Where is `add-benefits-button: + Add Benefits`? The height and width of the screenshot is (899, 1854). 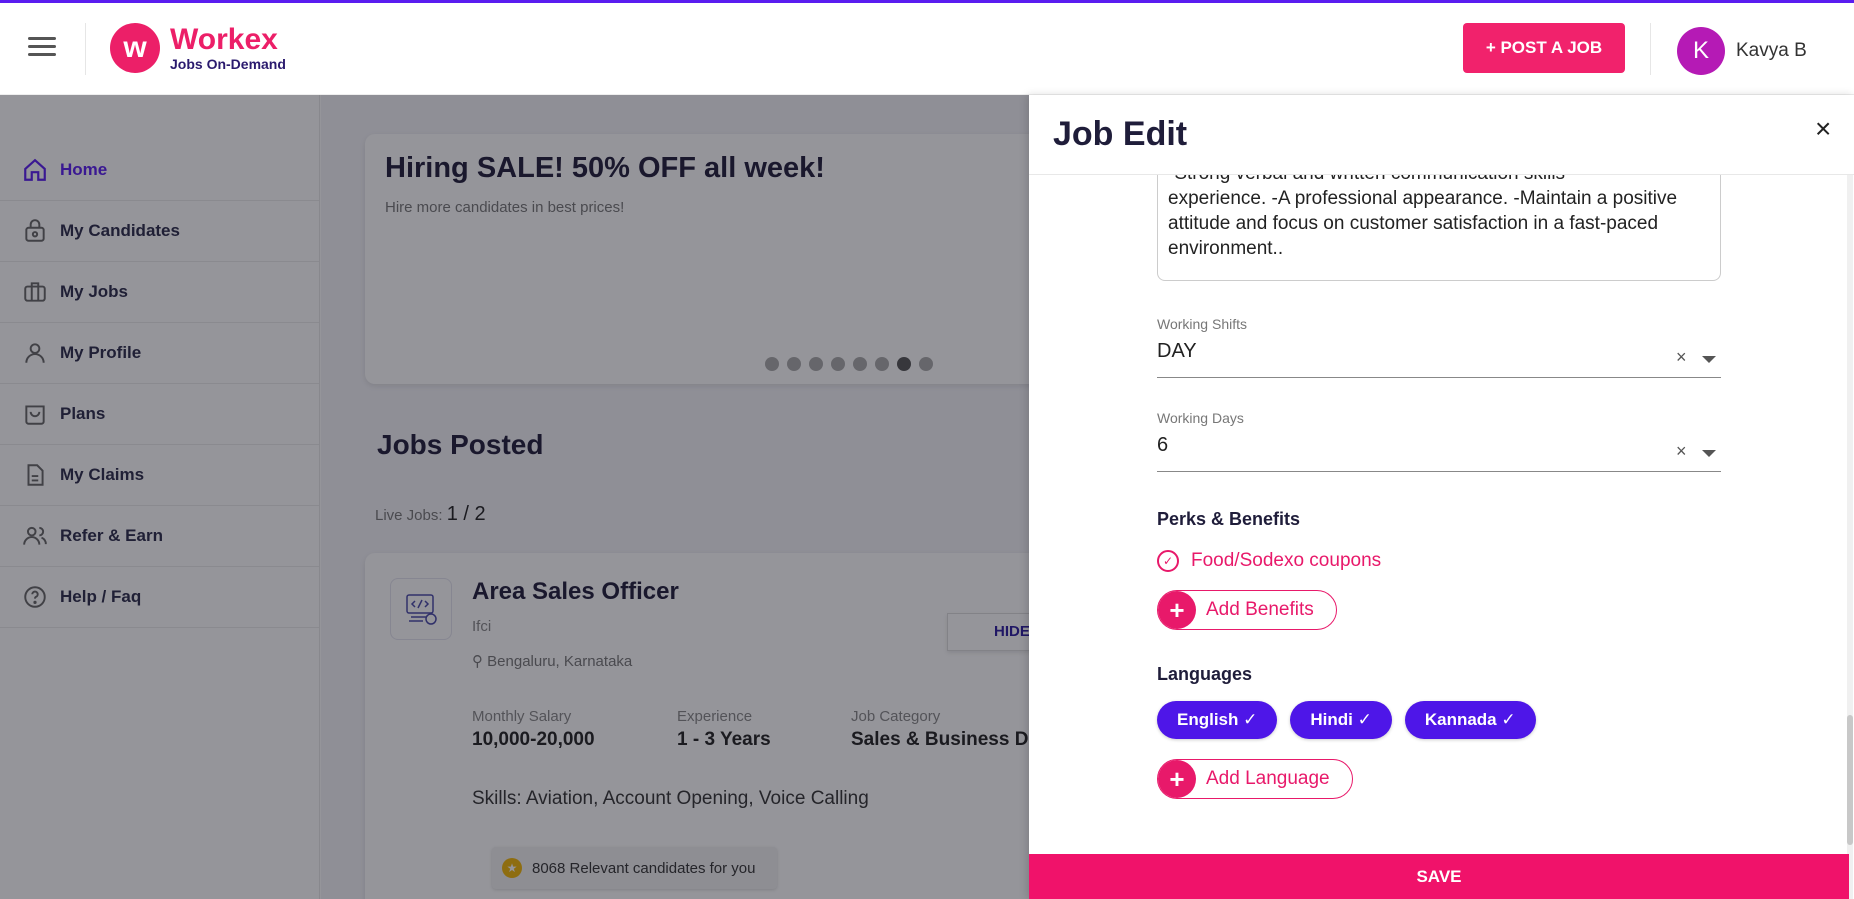
add-benefits-button: + Add Benefits is located at coordinates (1247, 610).